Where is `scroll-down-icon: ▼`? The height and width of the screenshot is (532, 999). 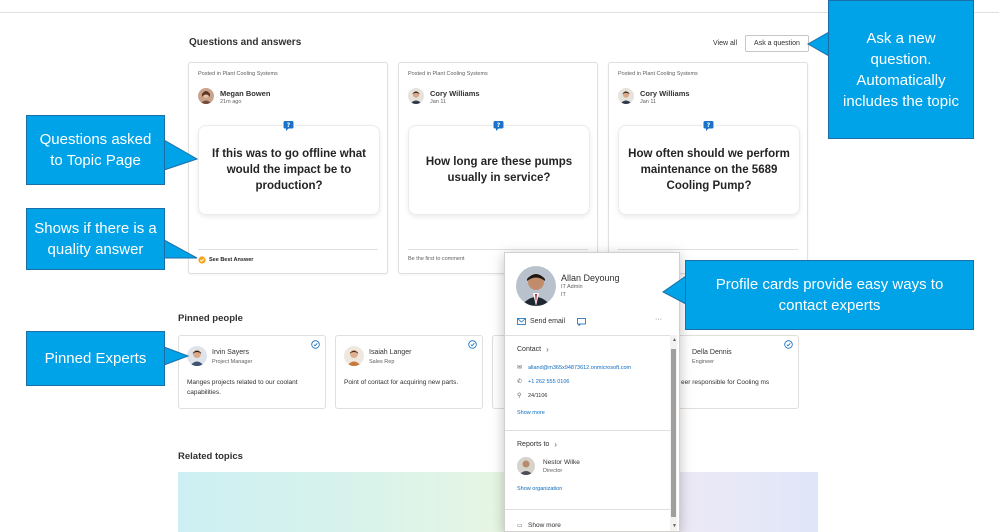 scroll-down-icon: ▼ is located at coordinates (674, 526).